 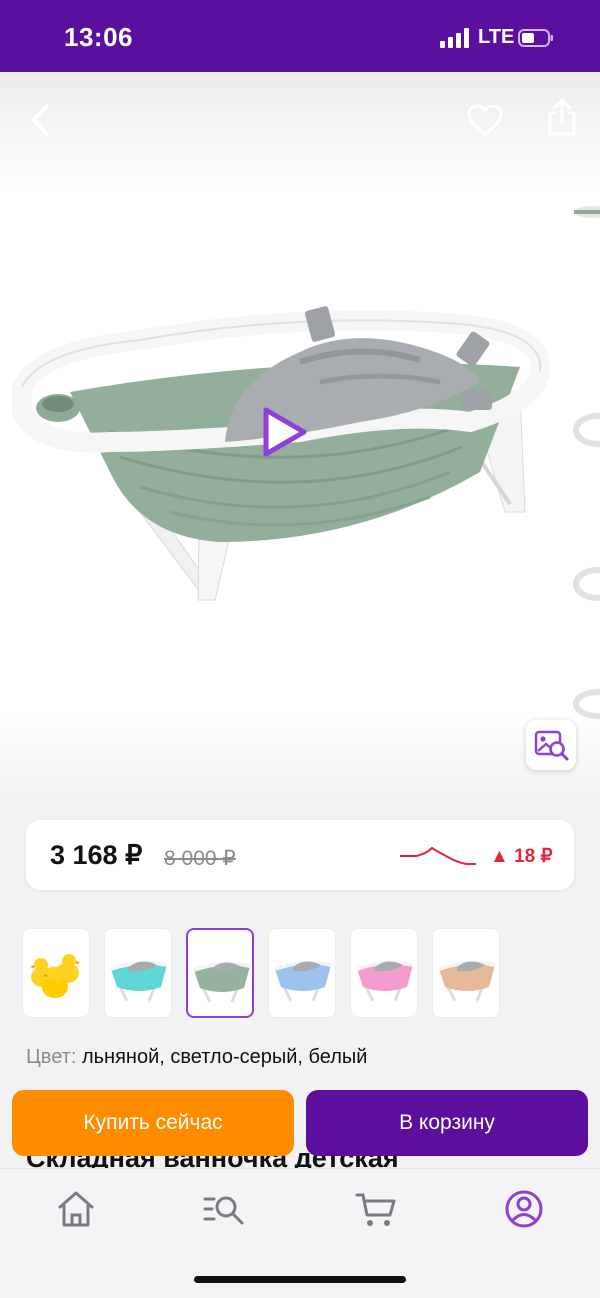 I want to click on add-to-cart-button: В корзину, so click(x=447, y=1123).